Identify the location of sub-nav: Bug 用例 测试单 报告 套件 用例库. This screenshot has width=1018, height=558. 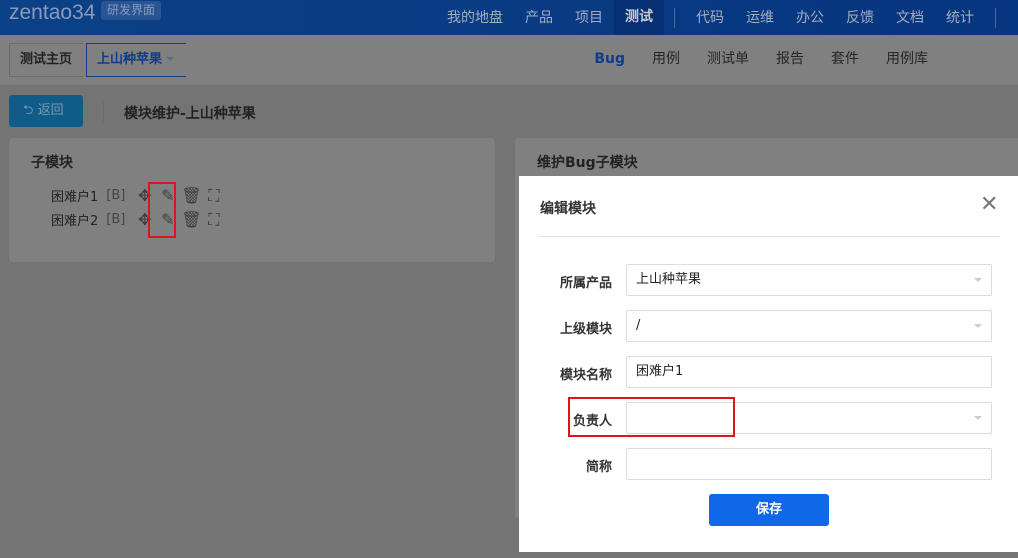
(747, 59).